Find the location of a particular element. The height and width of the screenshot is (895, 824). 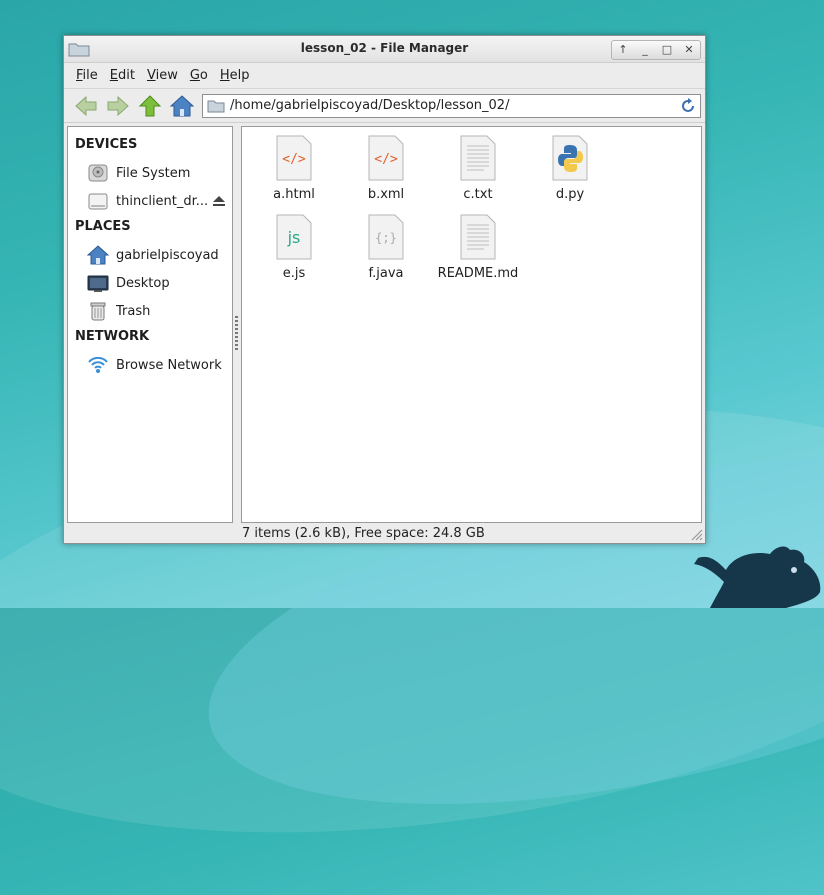

sidebar-item-label: Trash is located at coordinates (133, 311).